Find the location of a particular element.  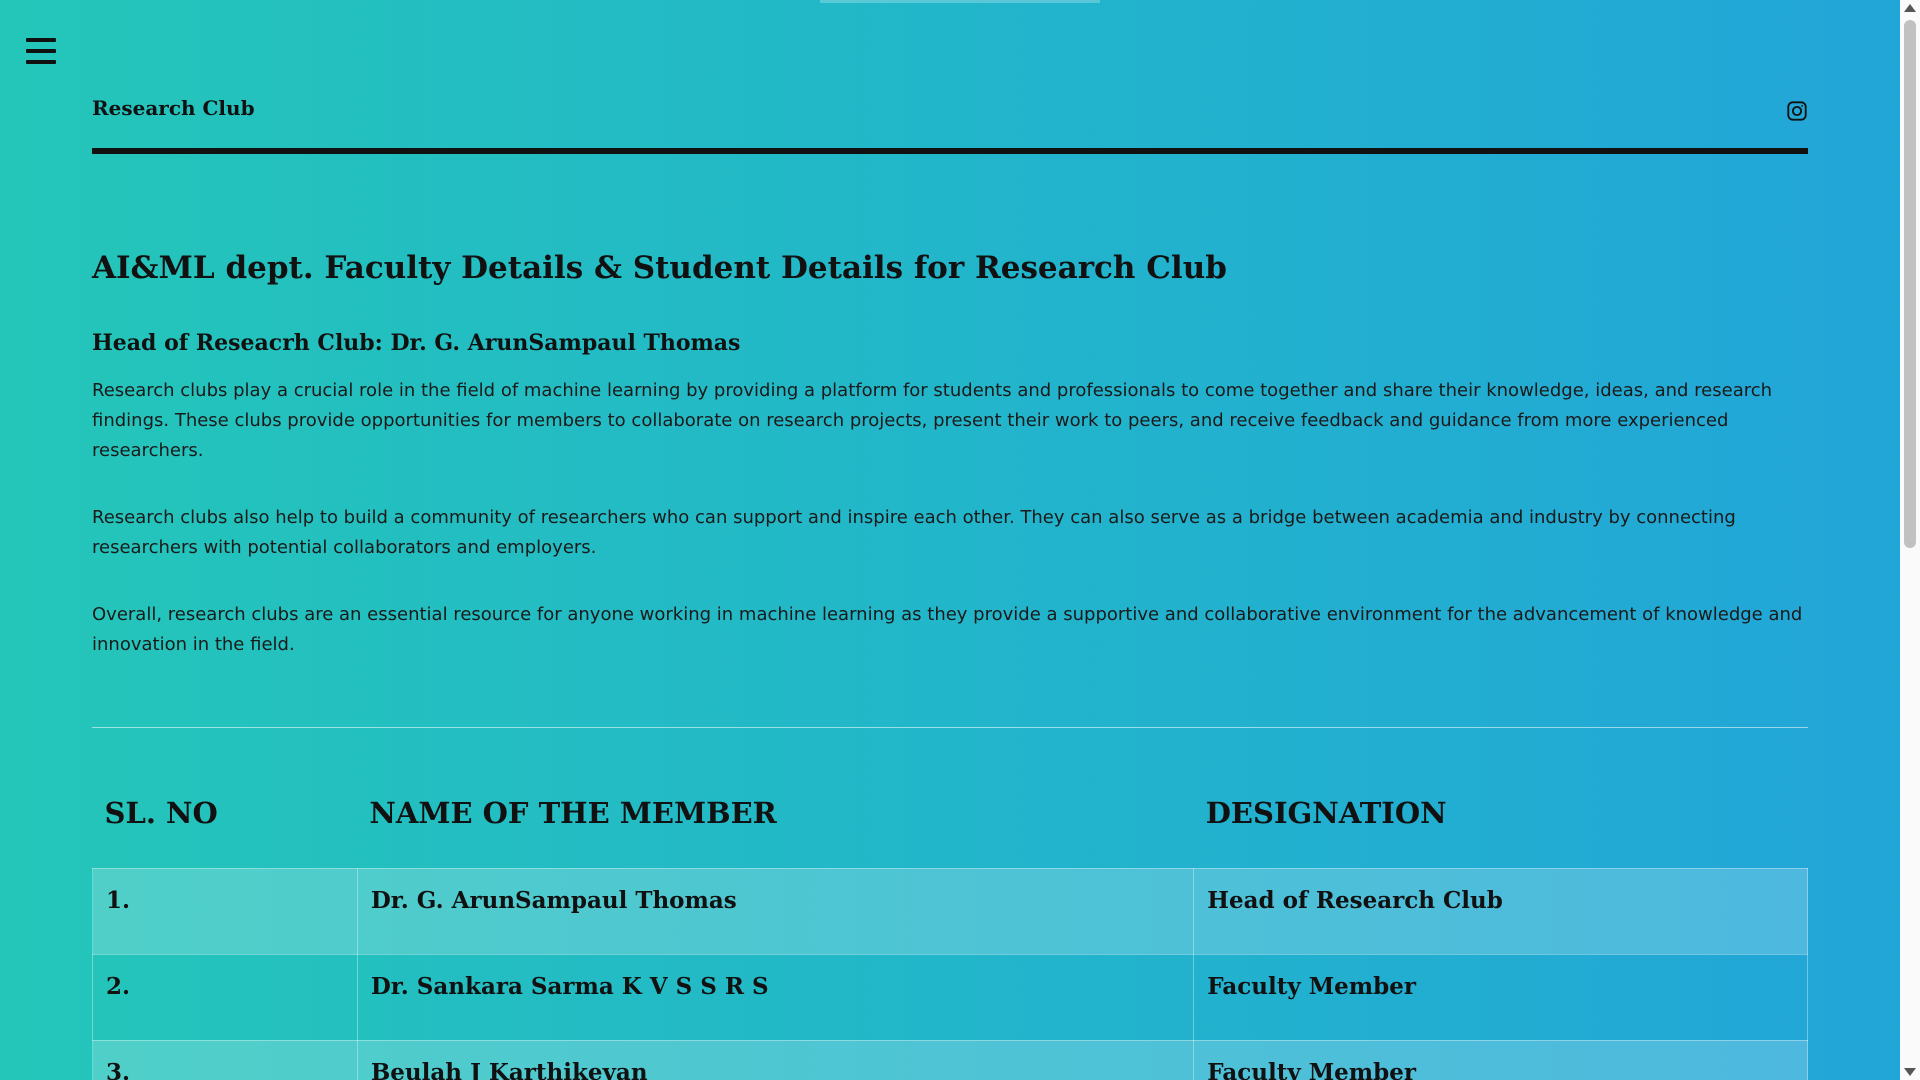

hamburger-menu-button is located at coordinates (41, 51).